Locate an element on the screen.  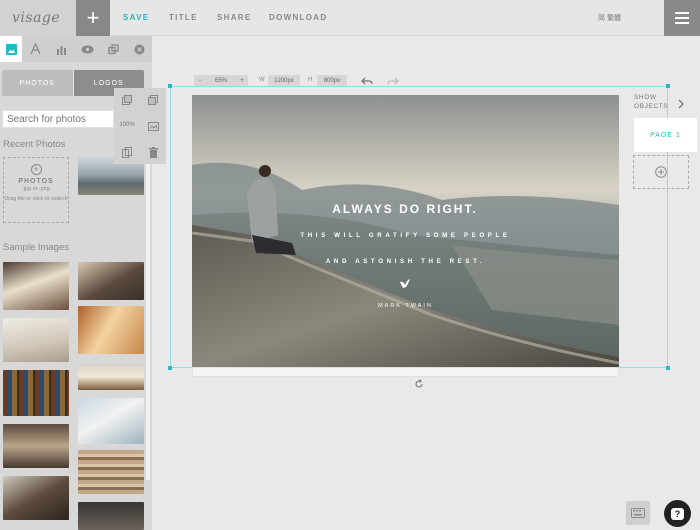
help-chat-icon: ? is located at coordinates (677, 513).